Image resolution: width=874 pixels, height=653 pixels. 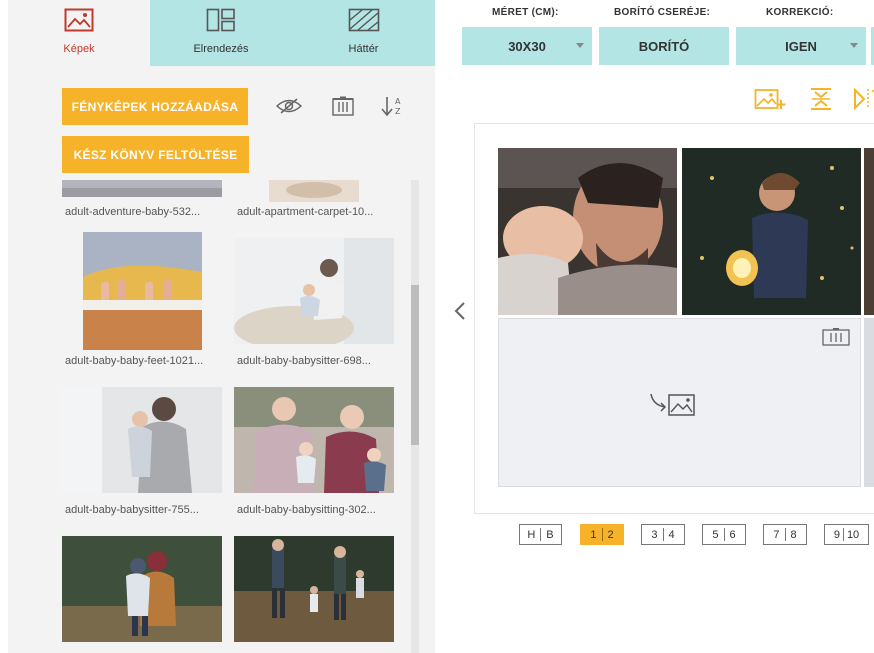 I want to click on tab-images: Képek, so click(x=79, y=33).